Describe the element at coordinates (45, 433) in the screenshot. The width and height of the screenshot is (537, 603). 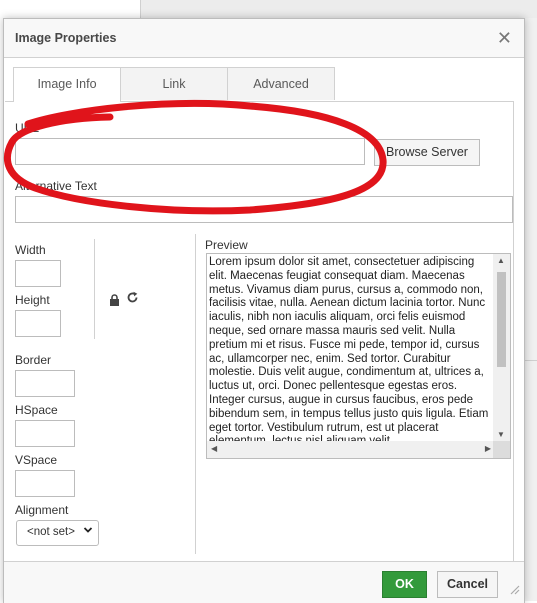
I see `hspace-input` at that location.